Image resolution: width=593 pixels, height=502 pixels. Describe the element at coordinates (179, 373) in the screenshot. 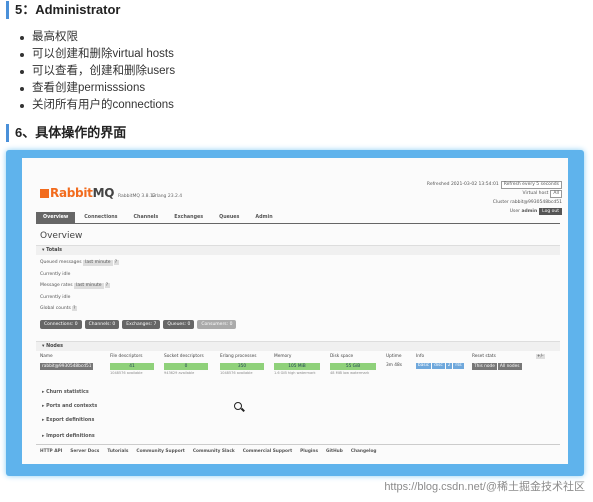

I see `sd-available: 943629 available` at that location.